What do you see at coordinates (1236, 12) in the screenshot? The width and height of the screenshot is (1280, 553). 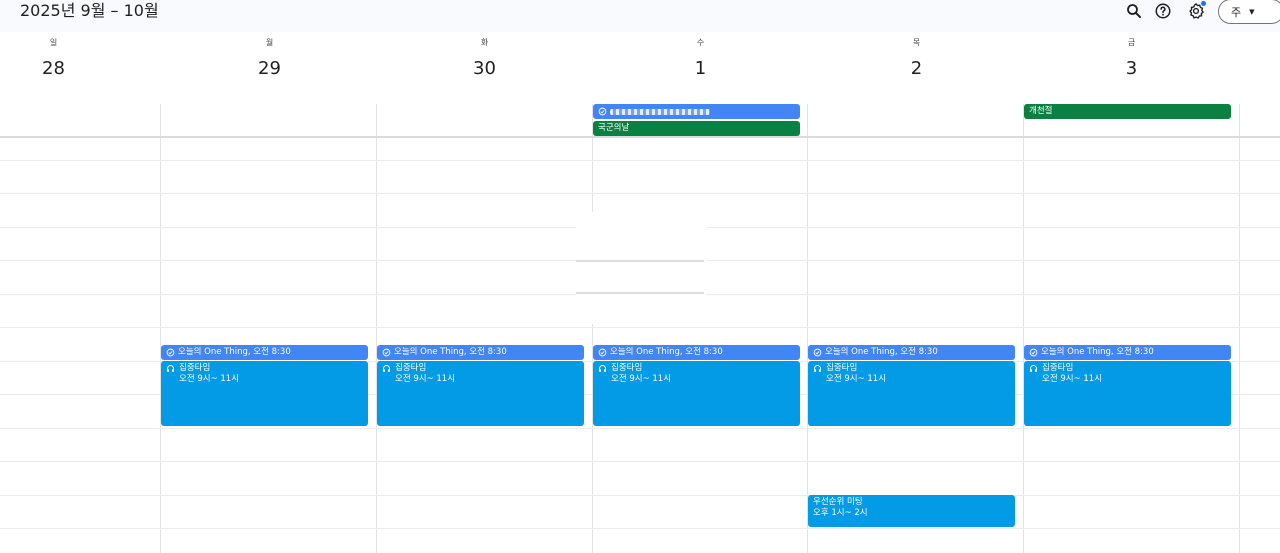 I see `view-label: 주` at bounding box center [1236, 12].